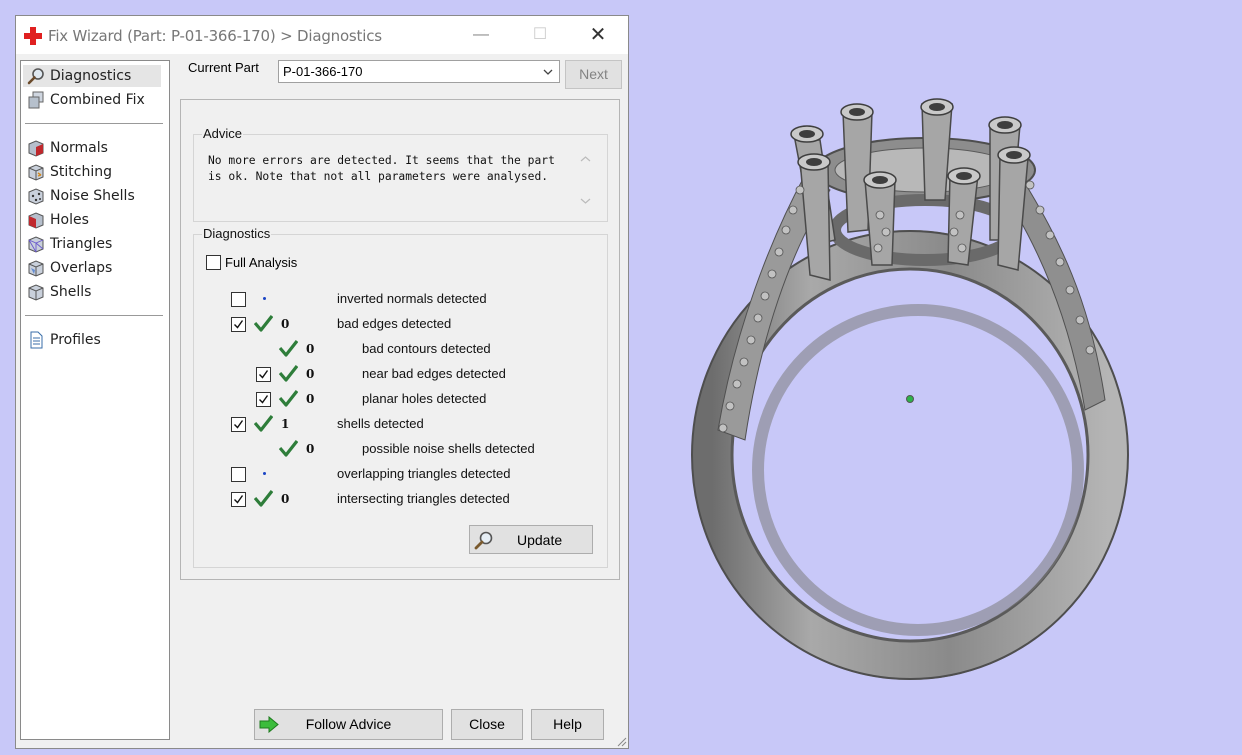  Describe the element at coordinates (36, 244) in the screenshot. I see `triangles-cube-icon` at that location.